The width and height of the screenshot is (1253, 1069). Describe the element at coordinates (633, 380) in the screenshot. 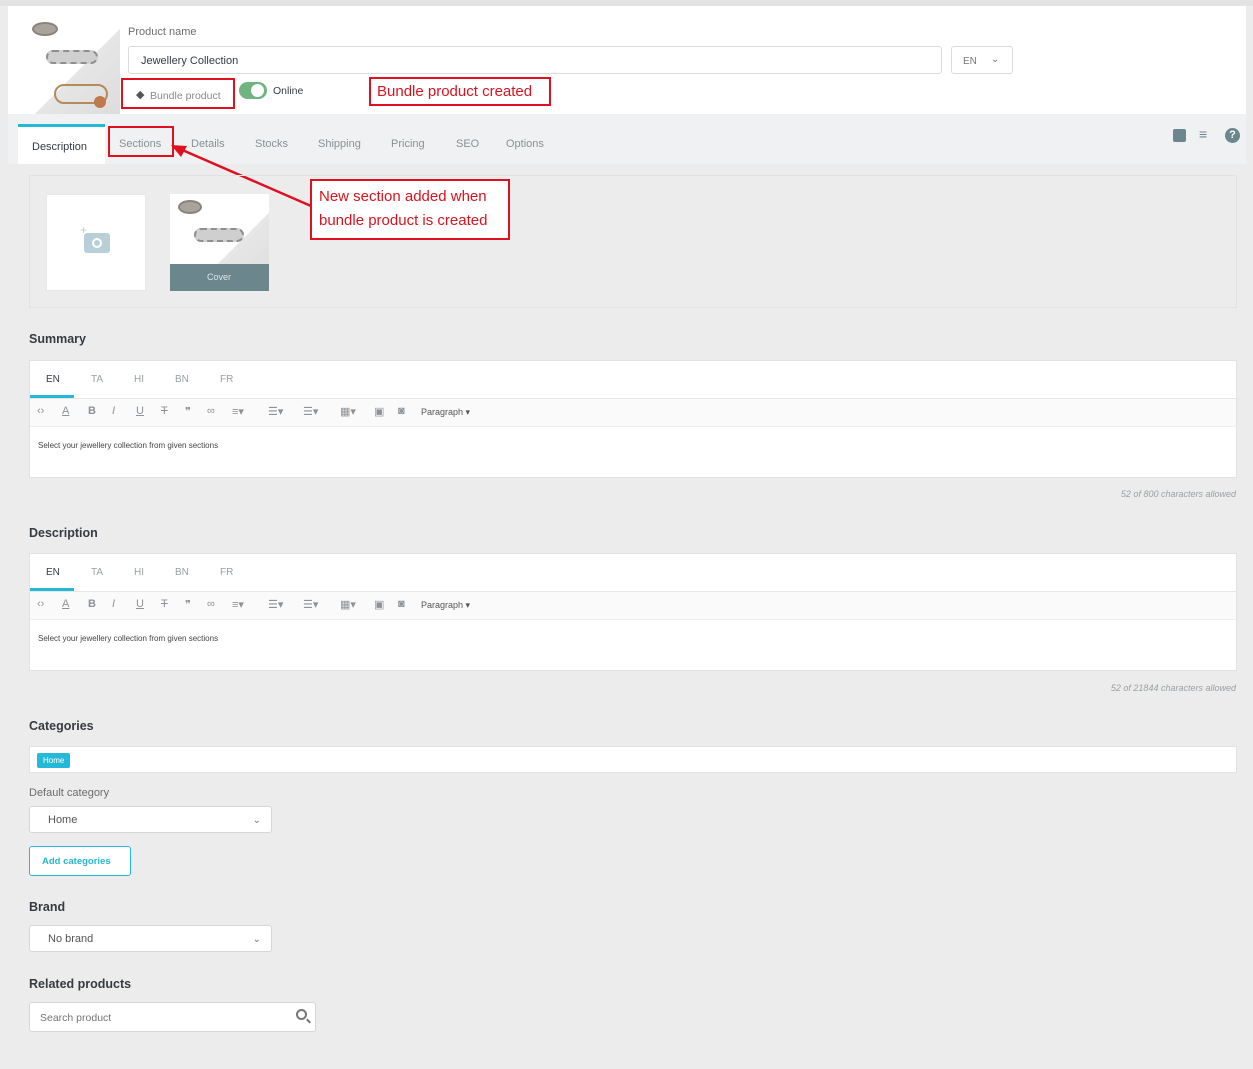

I see `summary-lang-tabs: EN TA HI BN FR` at that location.